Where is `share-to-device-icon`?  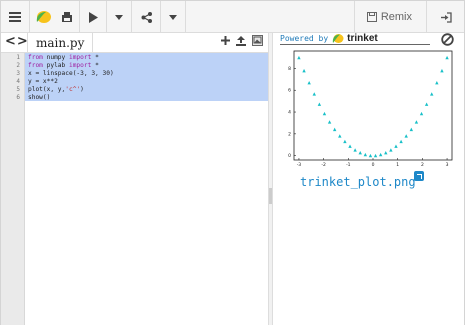
share-to-device-icon is located at coordinates (67, 17).